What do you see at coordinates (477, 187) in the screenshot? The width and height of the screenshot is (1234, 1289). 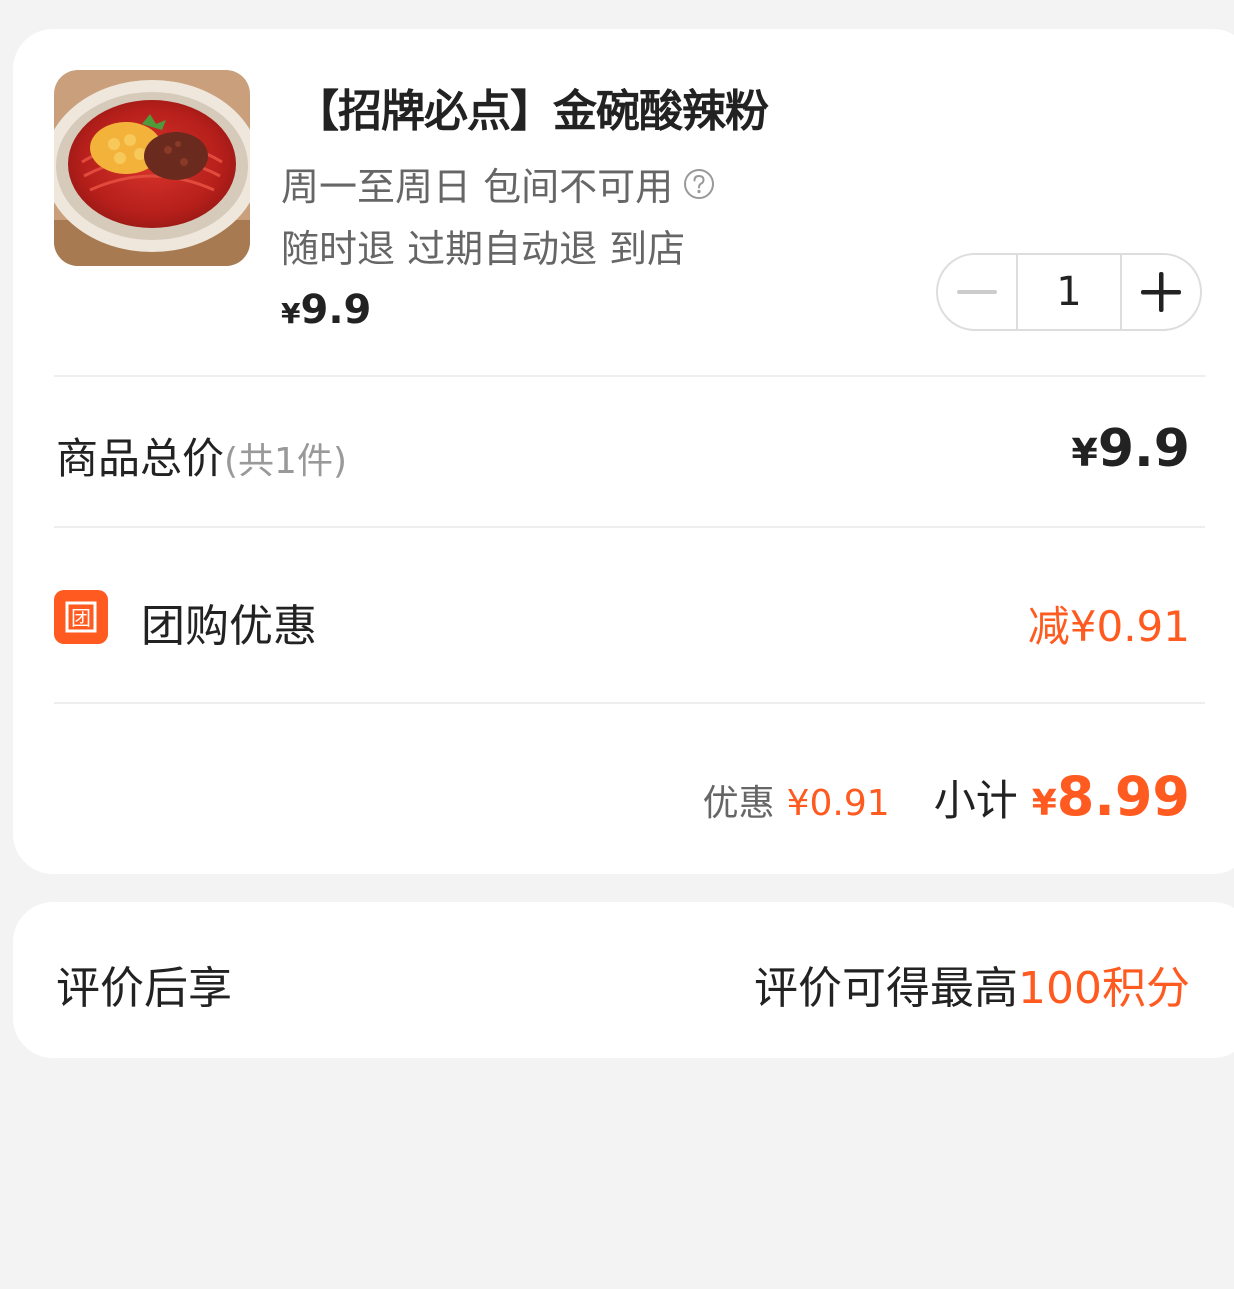 I see `usage-text: 周一至周日 包间不可用` at bounding box center [477, 187].